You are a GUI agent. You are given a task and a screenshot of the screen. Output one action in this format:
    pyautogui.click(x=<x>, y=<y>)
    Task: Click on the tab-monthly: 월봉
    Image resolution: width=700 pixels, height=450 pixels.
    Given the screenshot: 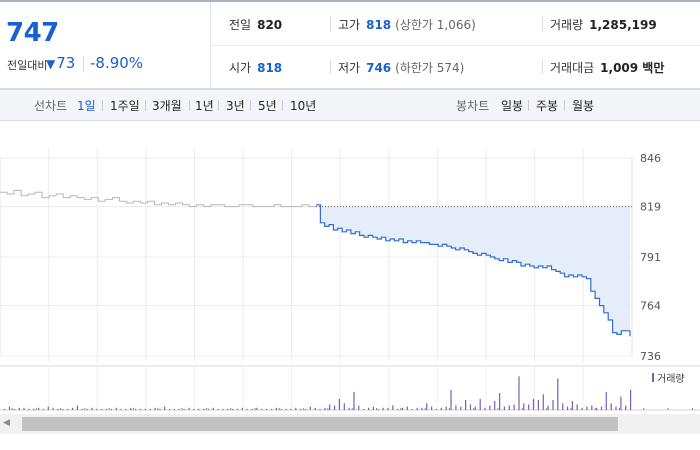 What is the action you would take?
    pyautogui.click(x=583, y=105)
    